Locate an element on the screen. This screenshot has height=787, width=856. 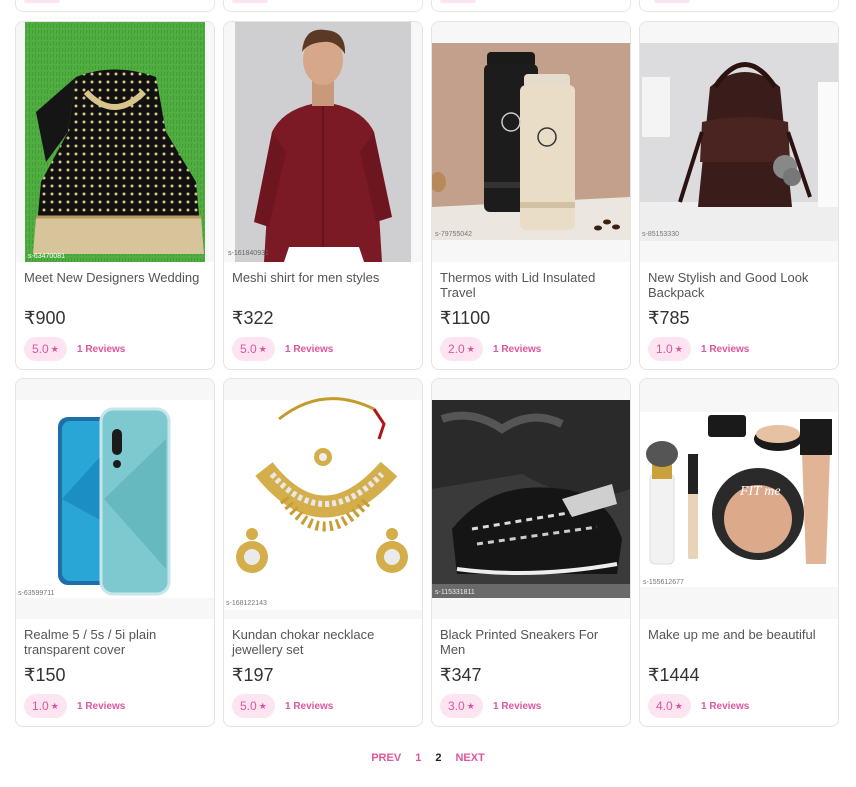
product-image: s-161840931 is located at coordinates (323, 142).